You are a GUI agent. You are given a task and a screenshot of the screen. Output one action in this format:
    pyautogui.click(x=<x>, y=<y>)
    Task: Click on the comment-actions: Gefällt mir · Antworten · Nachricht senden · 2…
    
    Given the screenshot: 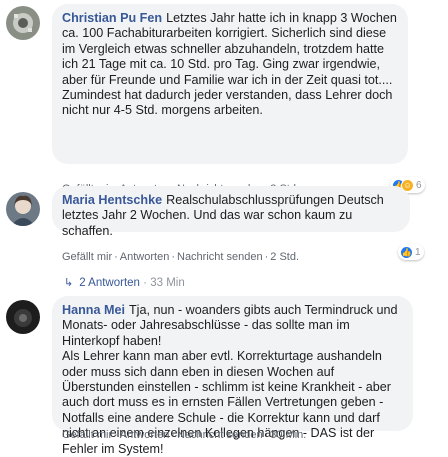 What is the action you would take?
    pyautogui.click(x=180, y=257)
    